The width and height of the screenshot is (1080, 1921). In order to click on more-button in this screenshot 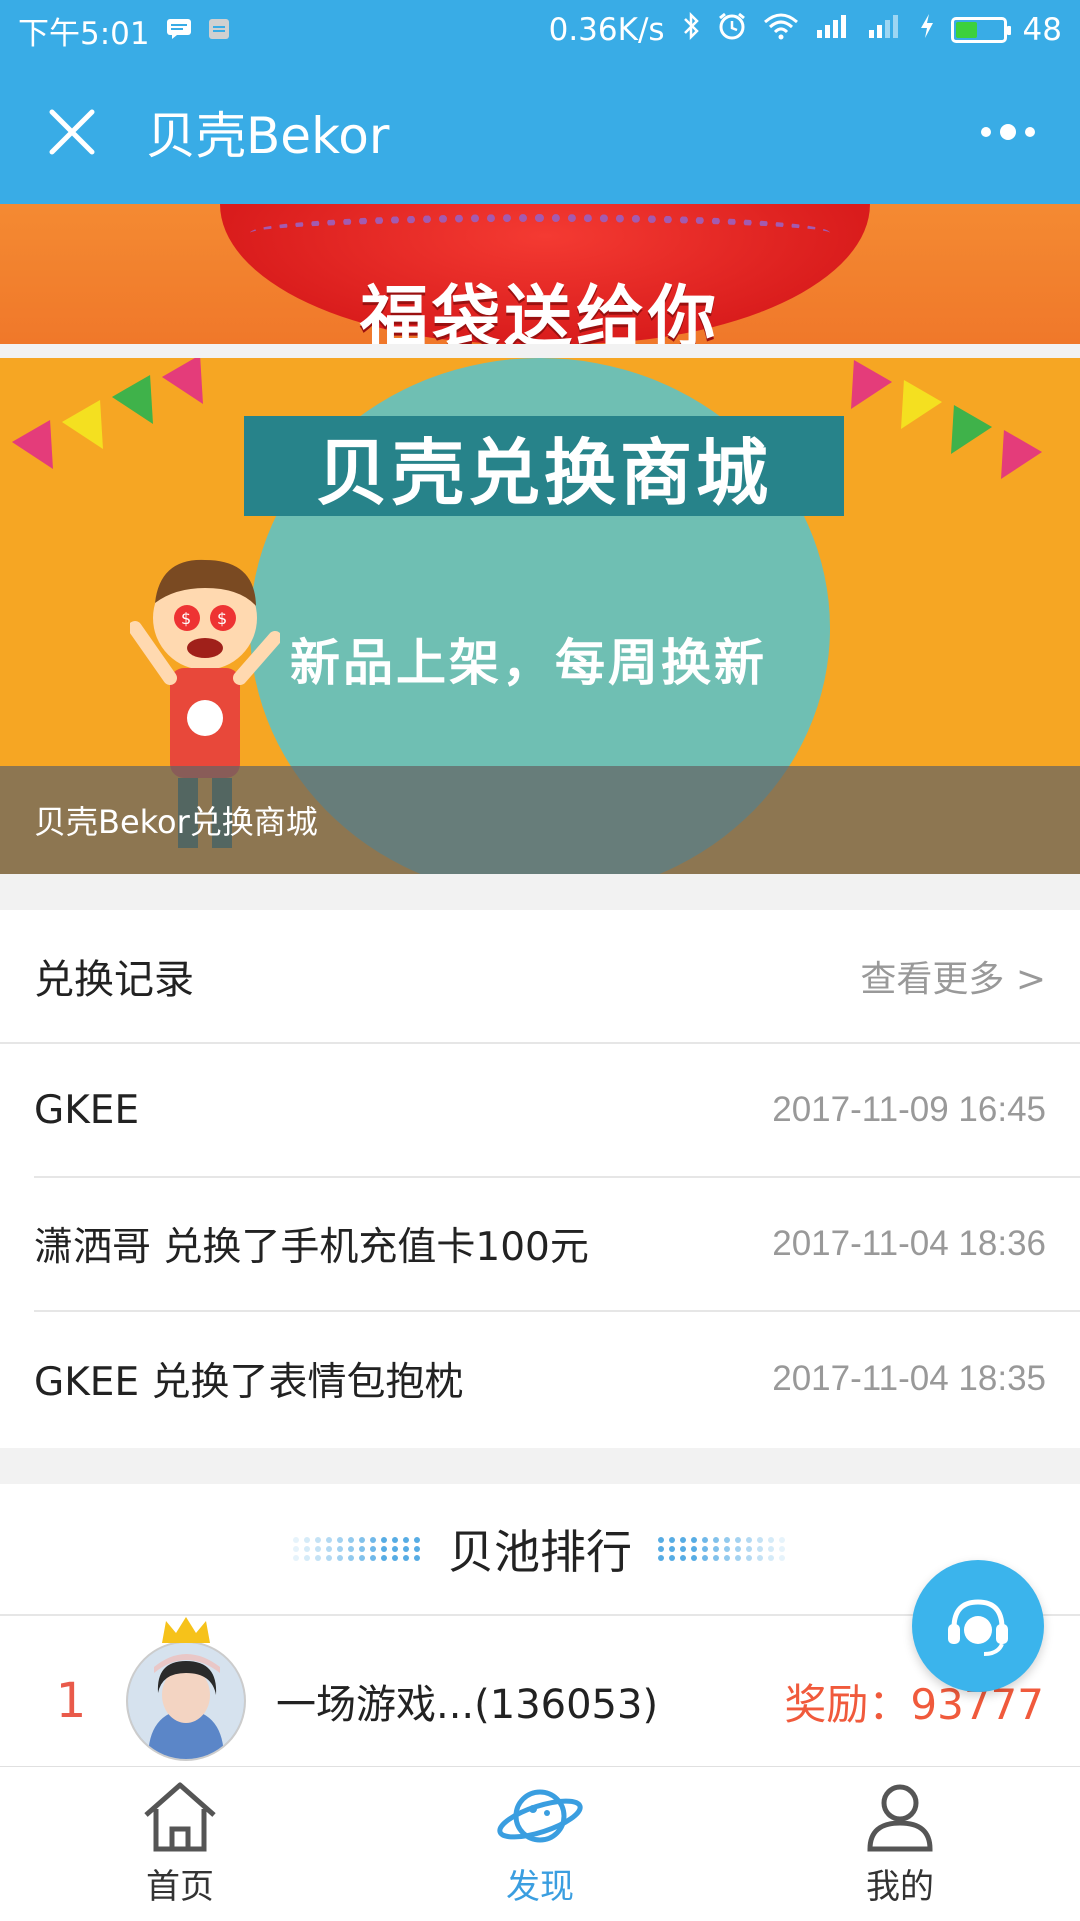, I will do `click(1008, 132)`.